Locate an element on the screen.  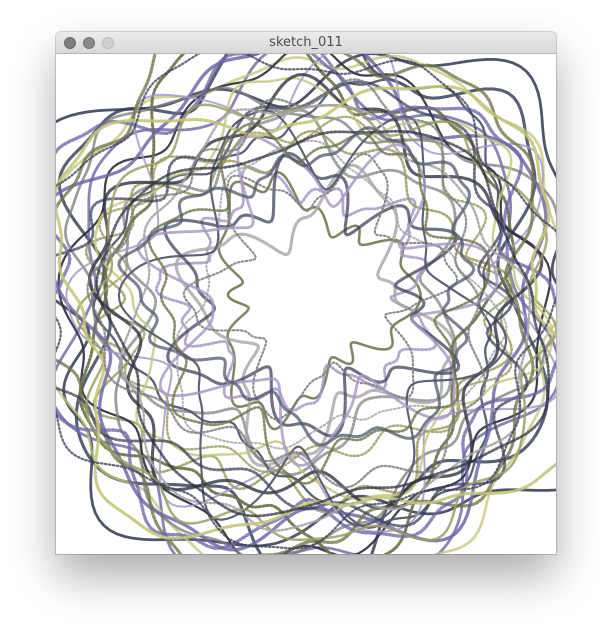
window-titlebar: sketch_011 is located at coordinates (306, 43).